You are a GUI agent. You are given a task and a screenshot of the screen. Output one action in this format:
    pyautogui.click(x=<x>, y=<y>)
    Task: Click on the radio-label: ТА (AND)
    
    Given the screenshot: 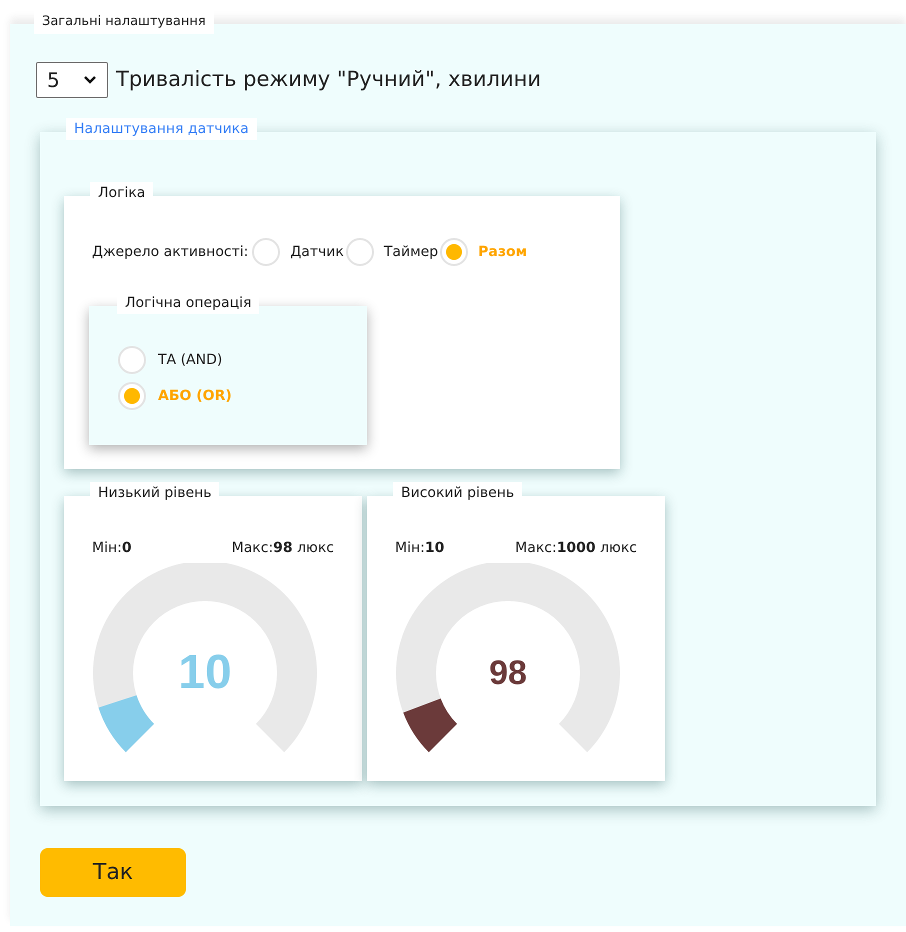 What is the action you would take?
    pyautogui.click(x=190, y=360)
    